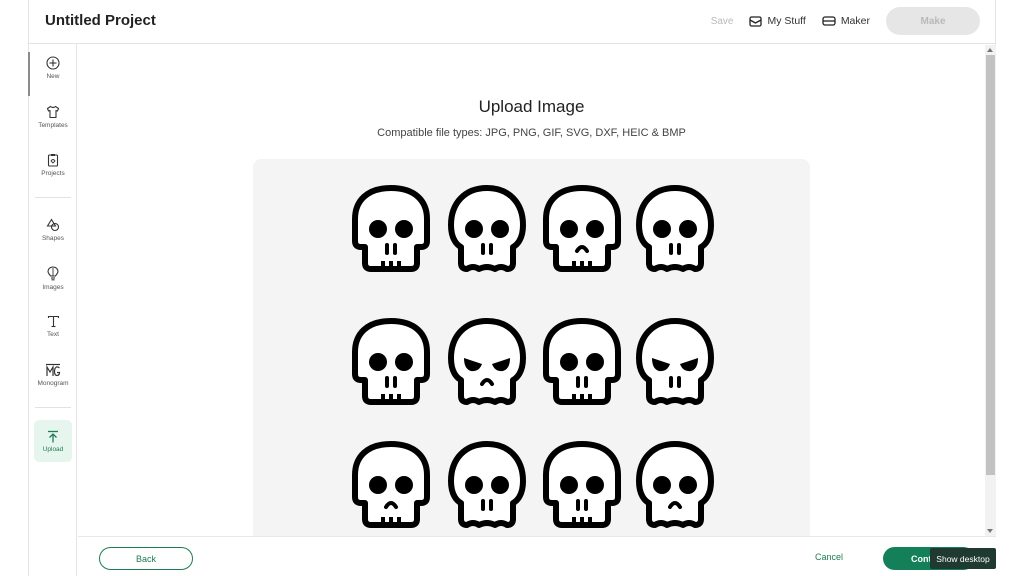  I want to click on vertical-scrollbar, so click(990, 290).